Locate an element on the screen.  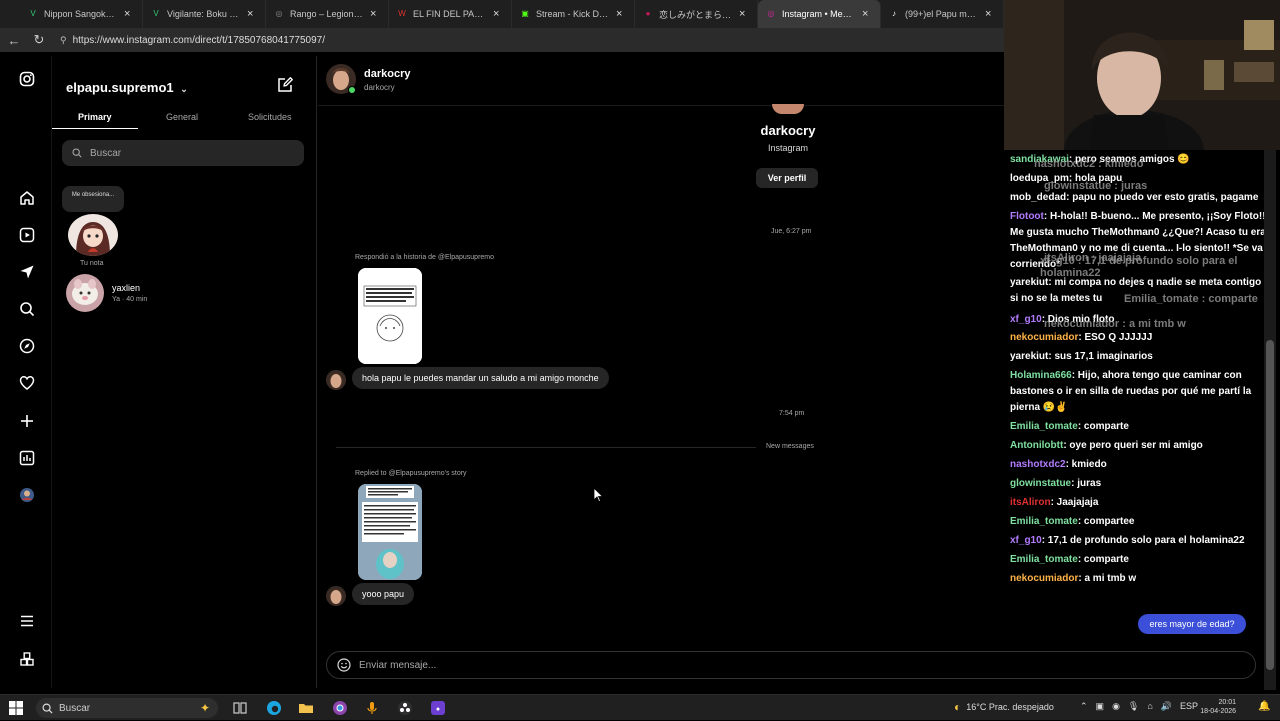
create-plus-icon is located at coordinates (27, 421).